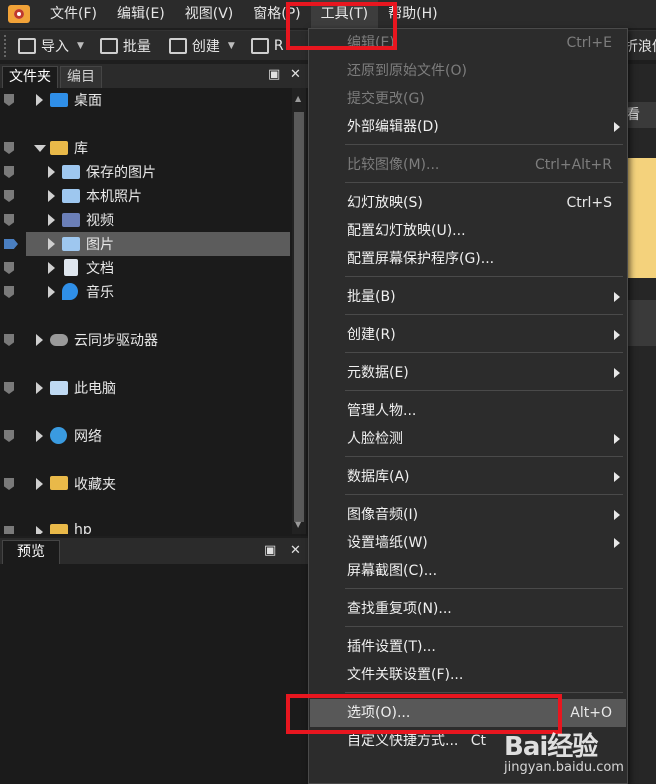 The image size is (656, 784). Describe the element at coordinates (299, 317) in the screenshot. I see `scrollbar-thumb` at that location.